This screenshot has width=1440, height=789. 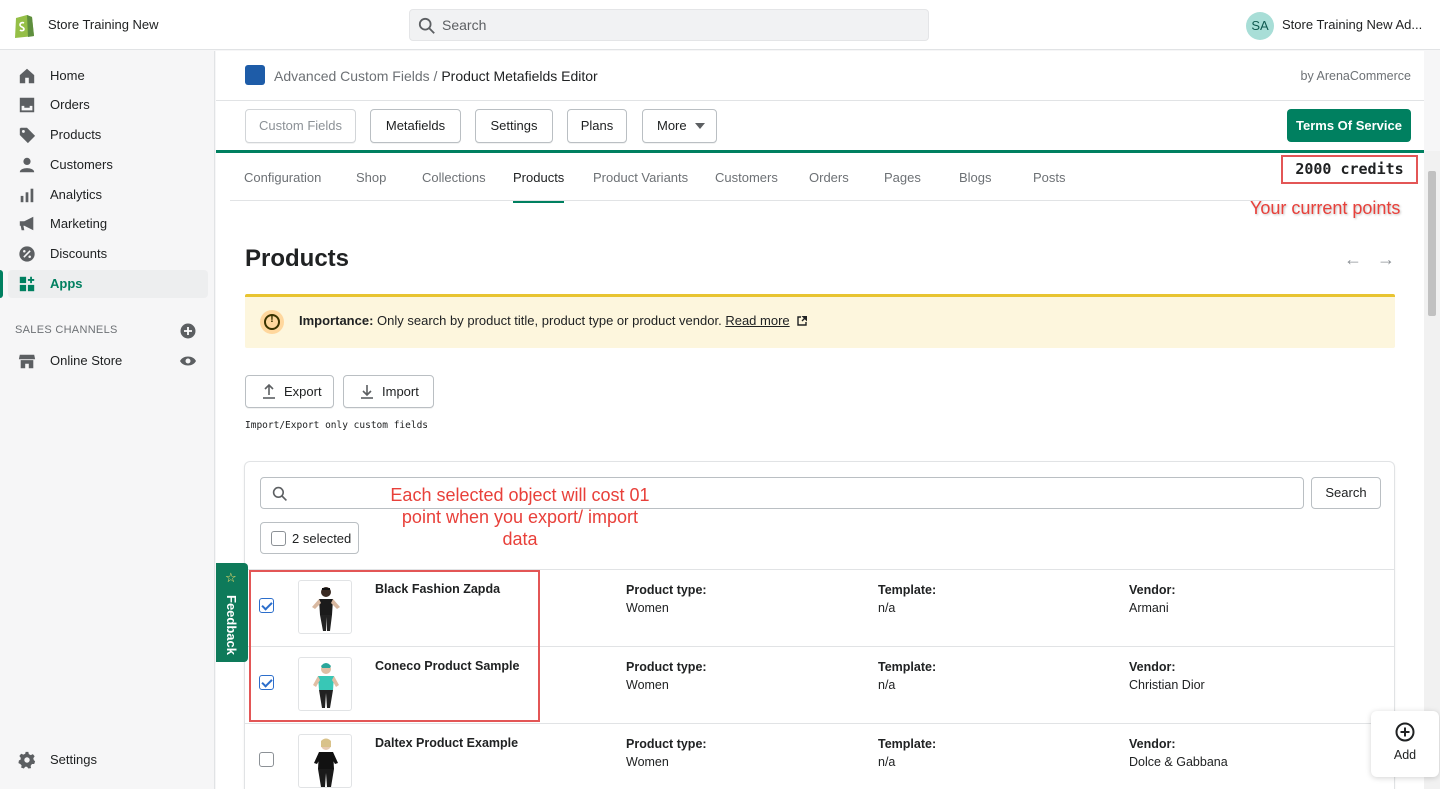 What do you see at coordinates (700, 126) in the screenshot?
I see `caret-down-icon` at bounding box center [700, 126].